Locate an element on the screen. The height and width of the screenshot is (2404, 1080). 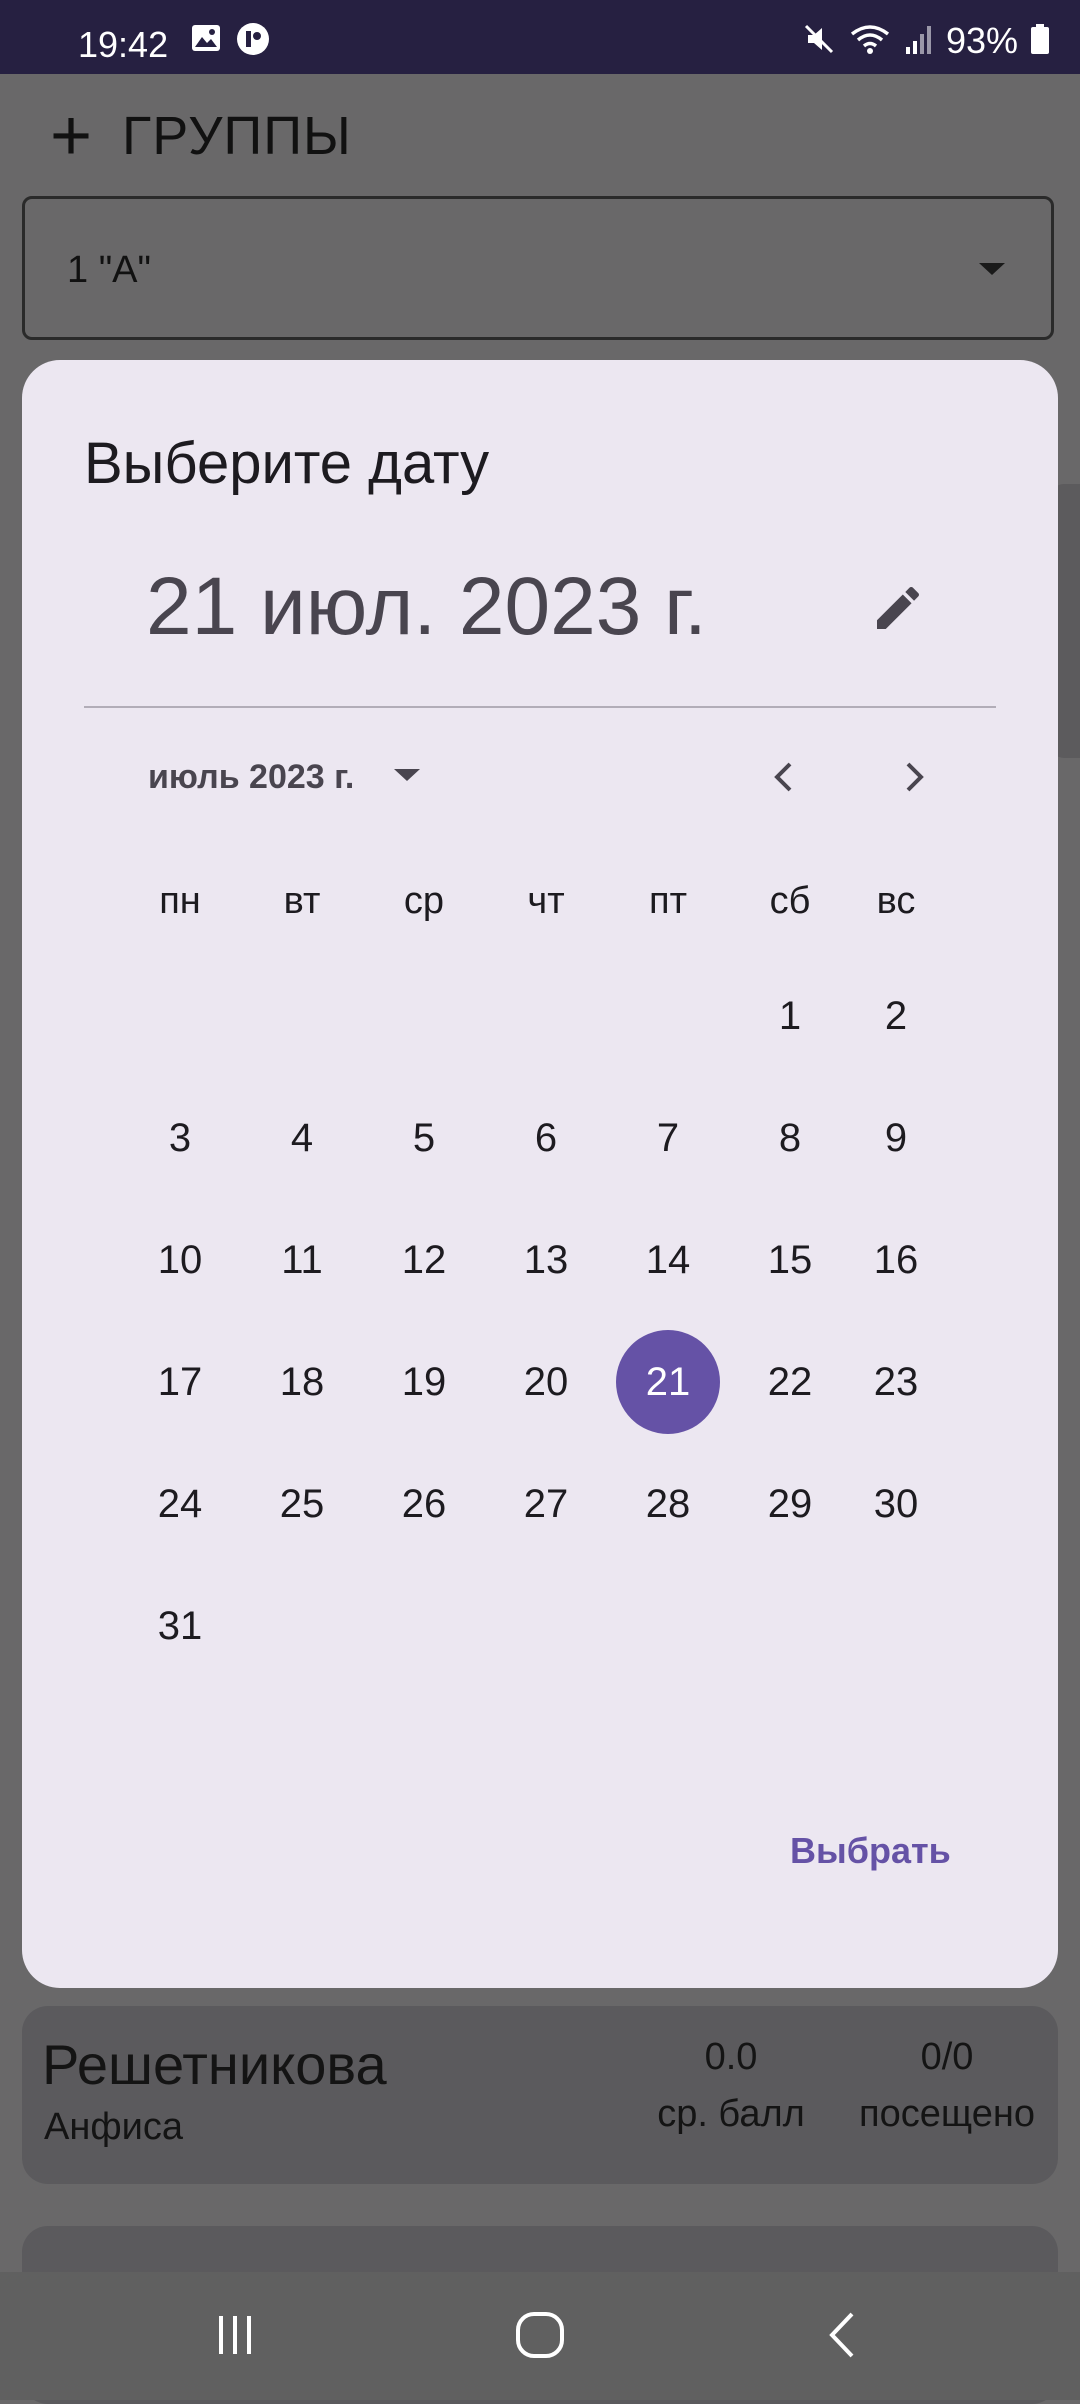
calendar-day: 17 is located at coordinates (180, 1382).